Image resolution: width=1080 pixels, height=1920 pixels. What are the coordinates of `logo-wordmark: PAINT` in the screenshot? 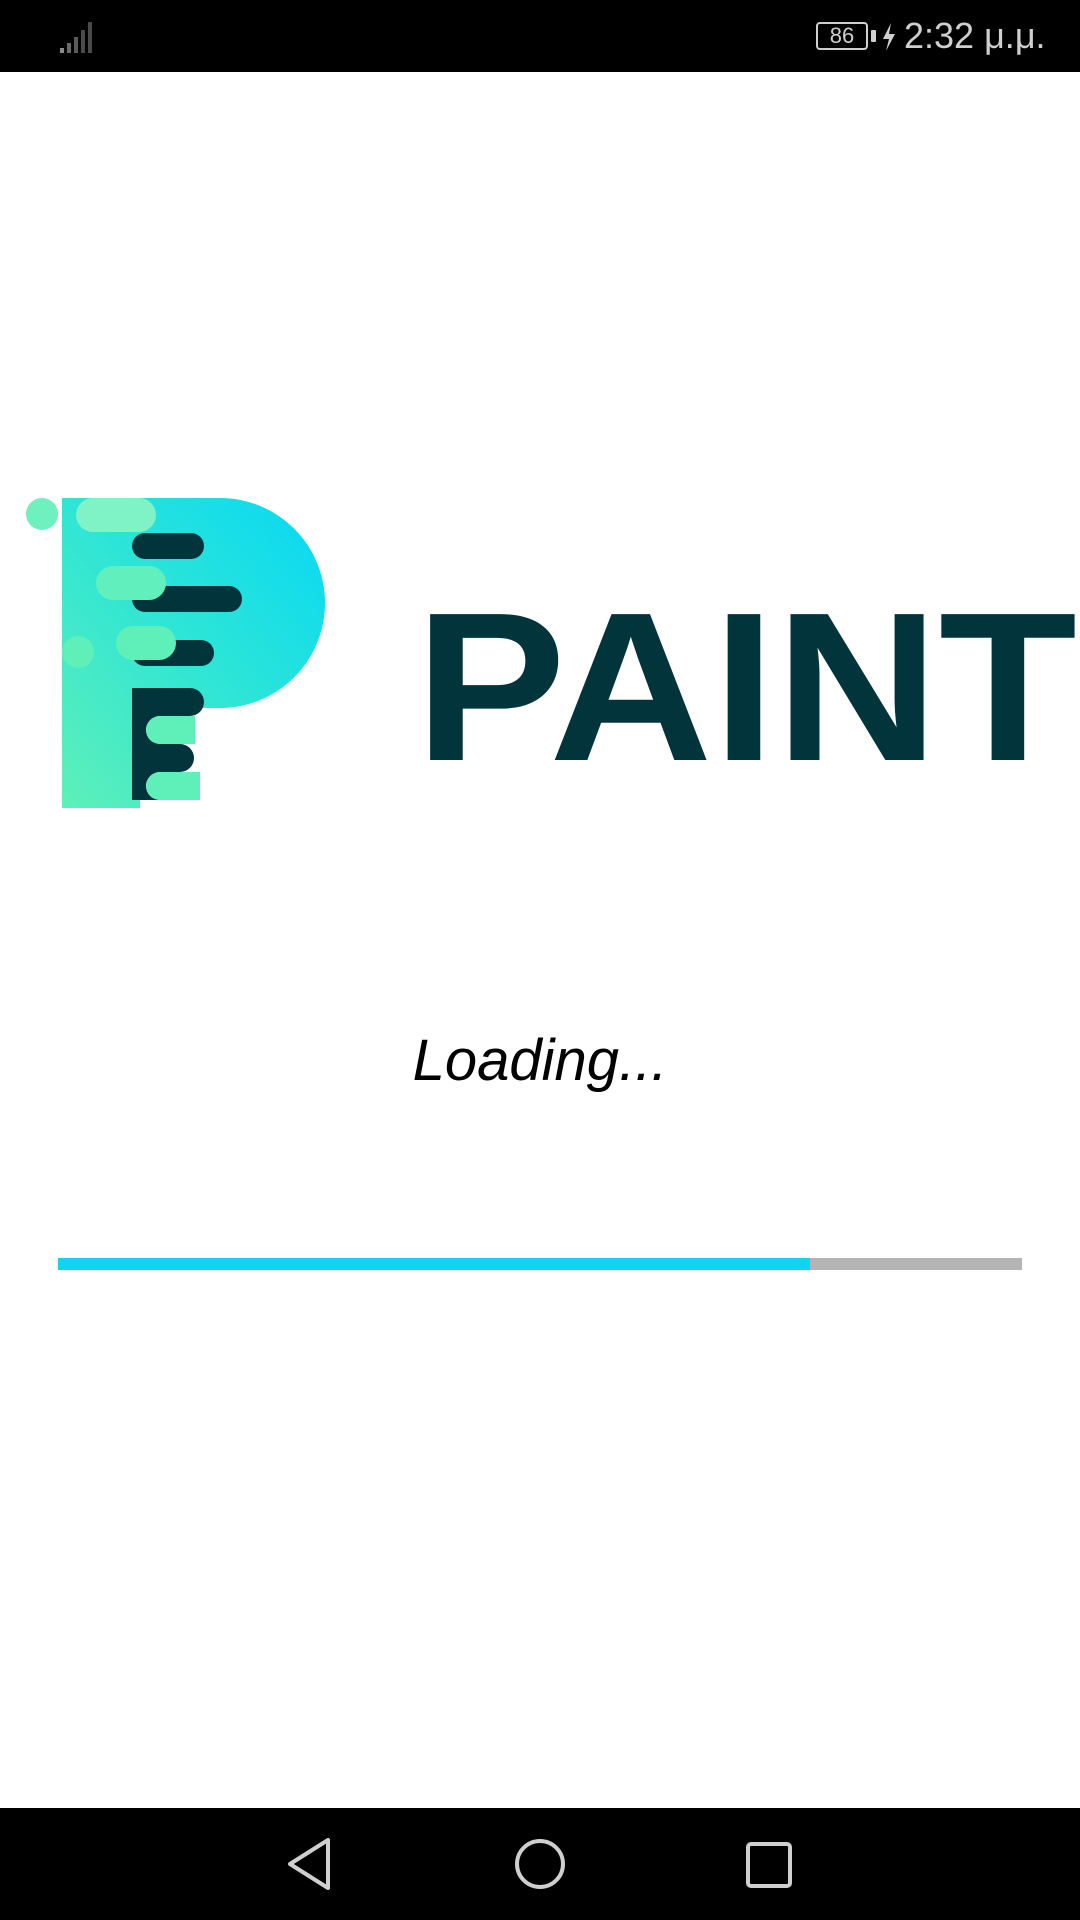 It's located at (746, 686).